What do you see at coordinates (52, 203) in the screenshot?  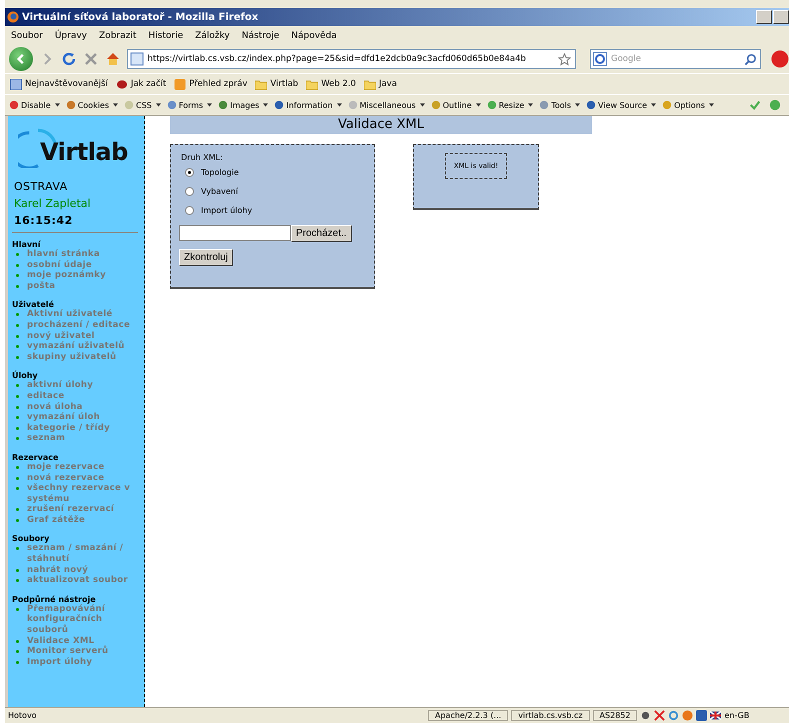 I see `user-name: Karel Zapletal` at bounding box center [52, 203].